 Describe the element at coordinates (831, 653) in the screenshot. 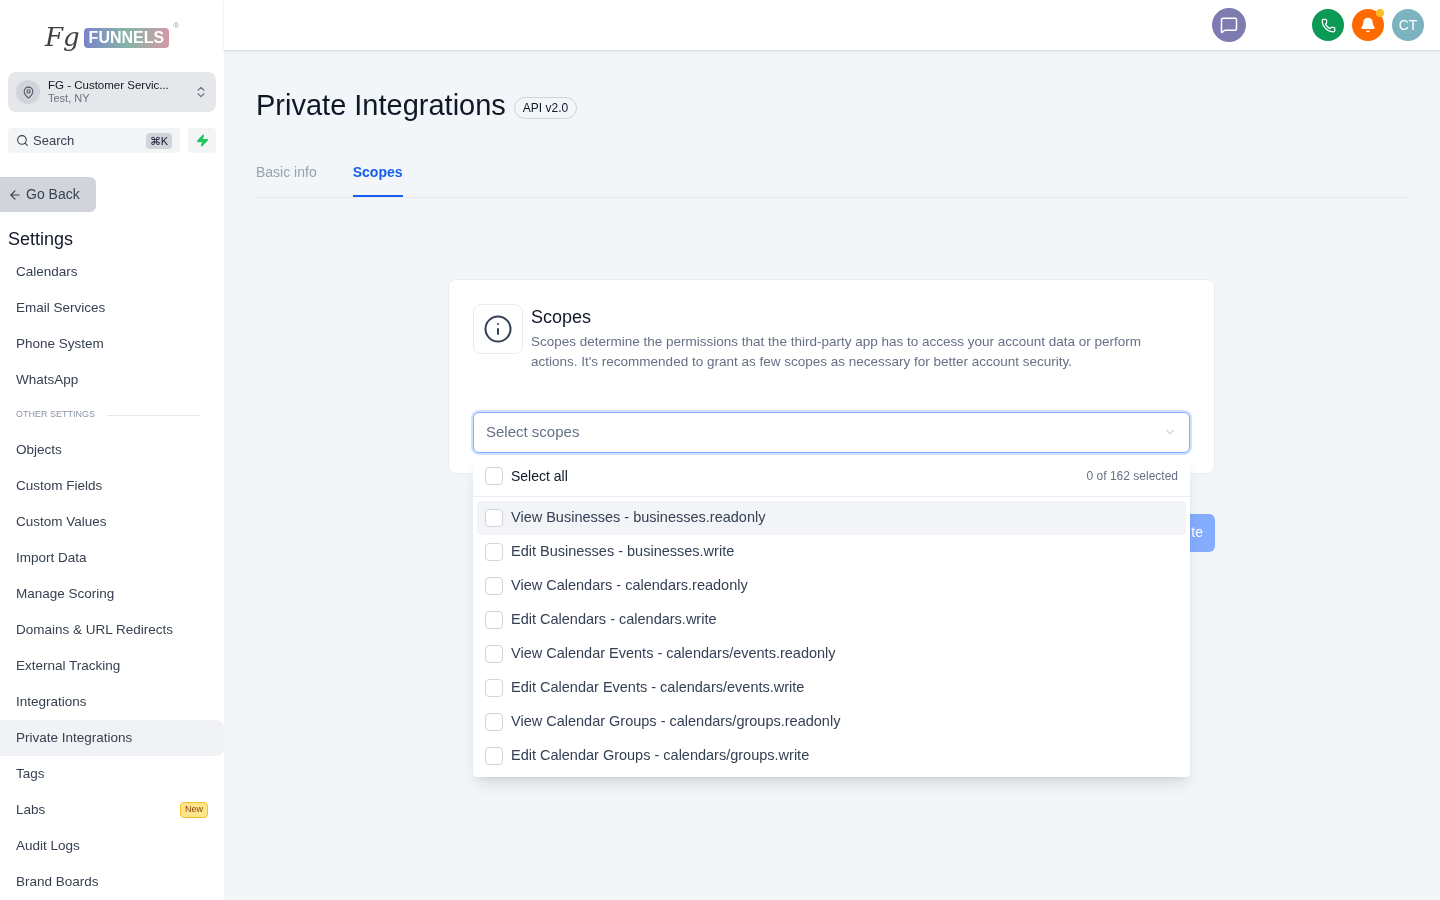

I see `scope-option: View Calendar Events - calendars/events.readonly` at that location.